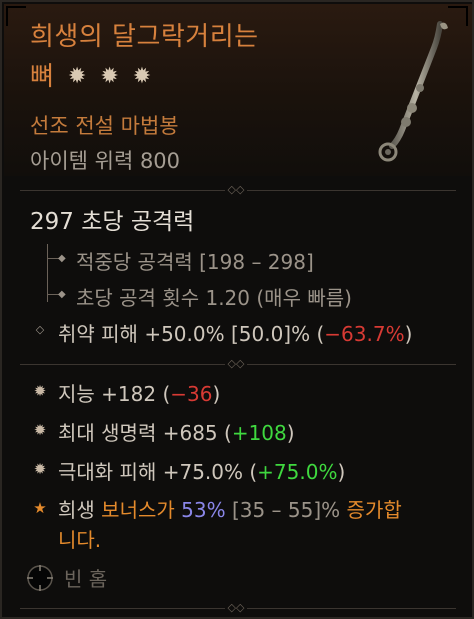  What do you see at coordinates (16, 16) in the screenshot?
I see `corner-ornament-top-left` at bounding box center [16, 16].